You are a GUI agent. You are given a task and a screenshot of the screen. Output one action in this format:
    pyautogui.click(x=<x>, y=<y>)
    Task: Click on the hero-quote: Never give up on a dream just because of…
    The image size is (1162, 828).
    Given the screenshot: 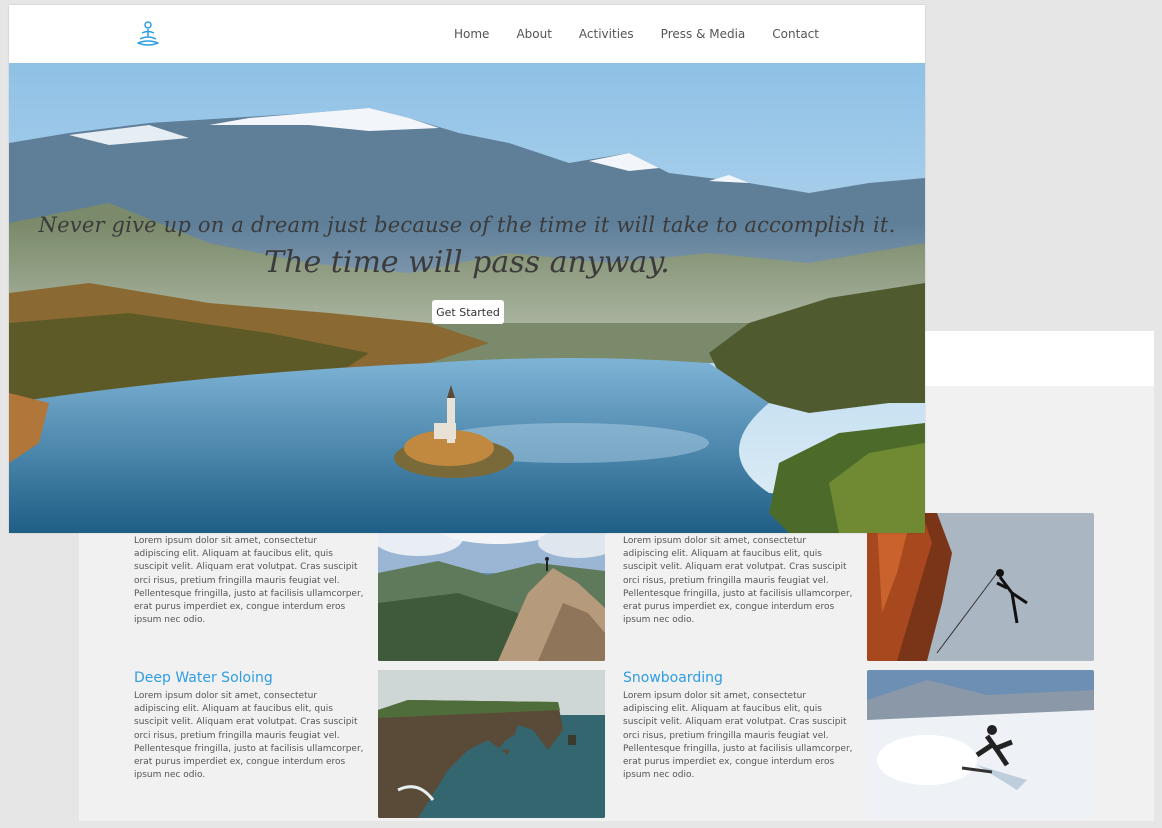 What is the action you would take?
    pyautogui.click(x=467, y=225)
    